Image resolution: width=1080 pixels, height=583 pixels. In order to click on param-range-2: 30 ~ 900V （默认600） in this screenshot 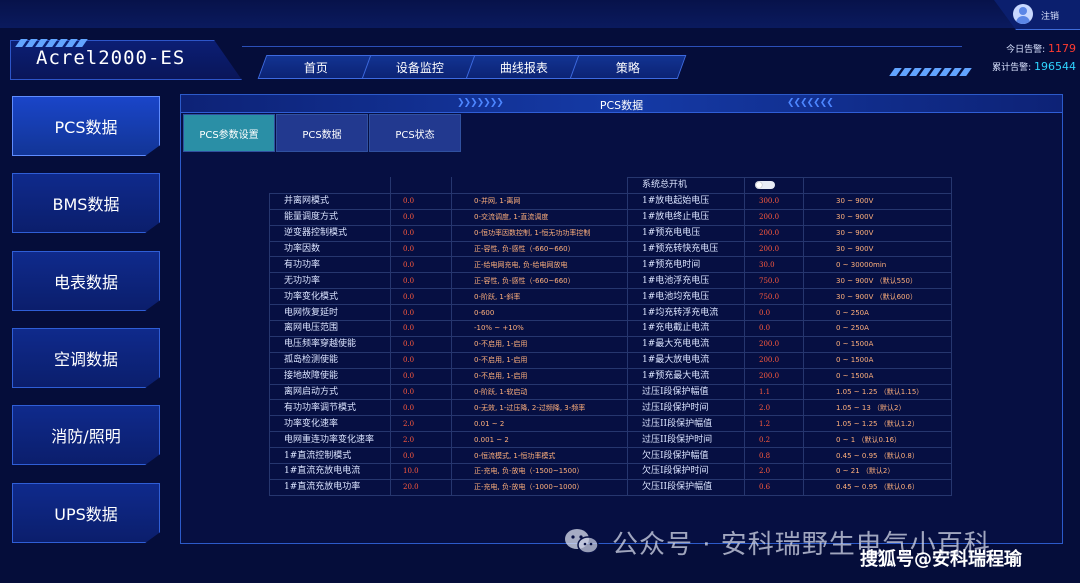, I will do `click(877, 297)`.